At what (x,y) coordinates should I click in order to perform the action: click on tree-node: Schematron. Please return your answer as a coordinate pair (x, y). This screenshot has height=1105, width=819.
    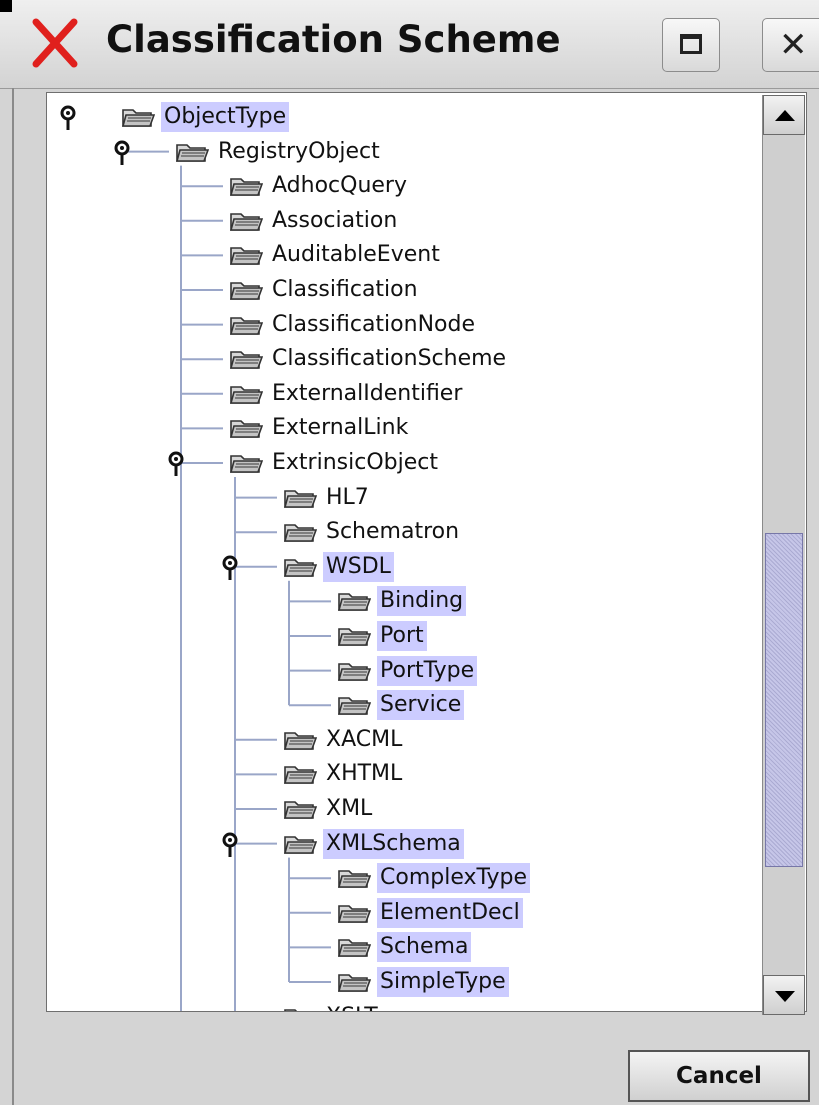
    Looking at the image, I should click on (372, 532).